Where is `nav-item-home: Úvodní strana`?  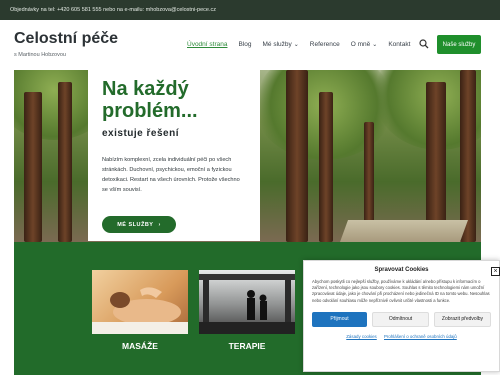
nav-item-home: Úvodní strana is located at coordinates (207, 44).